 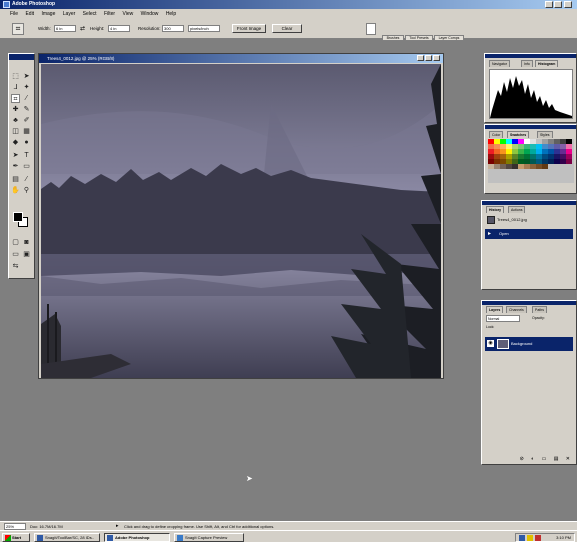 I want to click on minimize-button, so click(x=549, y=4).